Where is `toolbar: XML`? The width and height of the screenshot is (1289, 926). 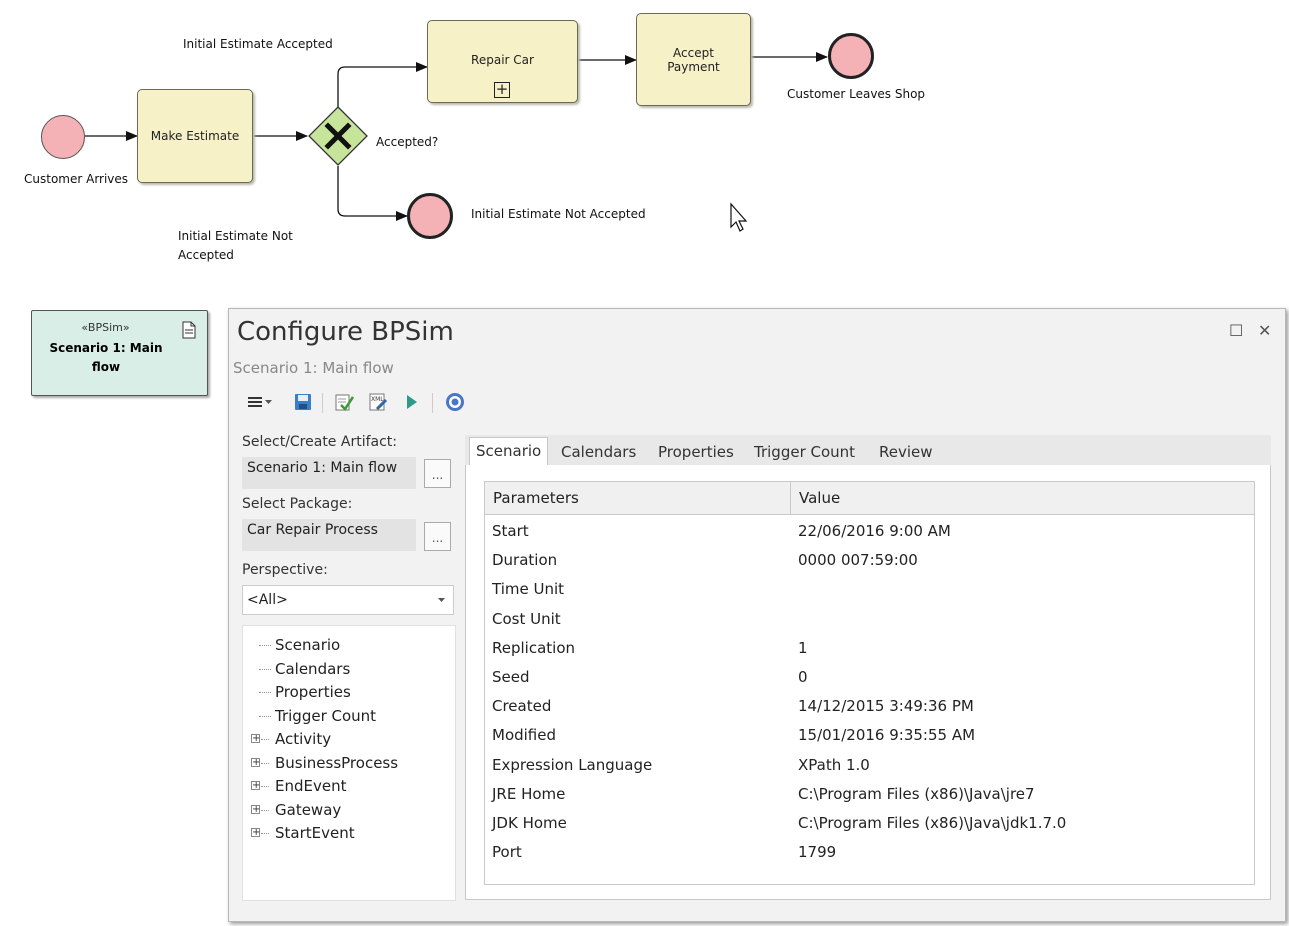
toolbar: XML is located at coordinates (749, 402).